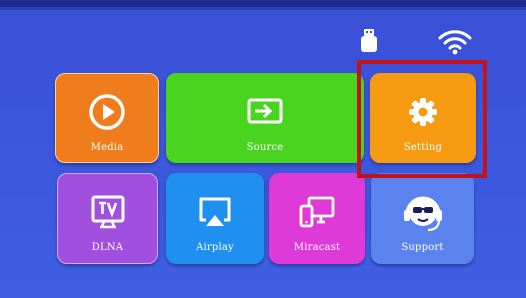 This screenshot has height=298, width=526. I want to click on input-source-icon, so click(265, 110).